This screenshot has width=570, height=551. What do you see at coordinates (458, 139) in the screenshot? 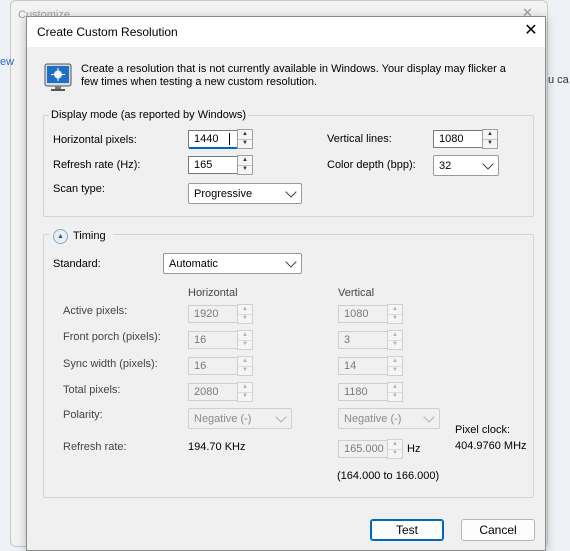
I see `vertical-lines-input: 1080` at bounding box center [458, 139].